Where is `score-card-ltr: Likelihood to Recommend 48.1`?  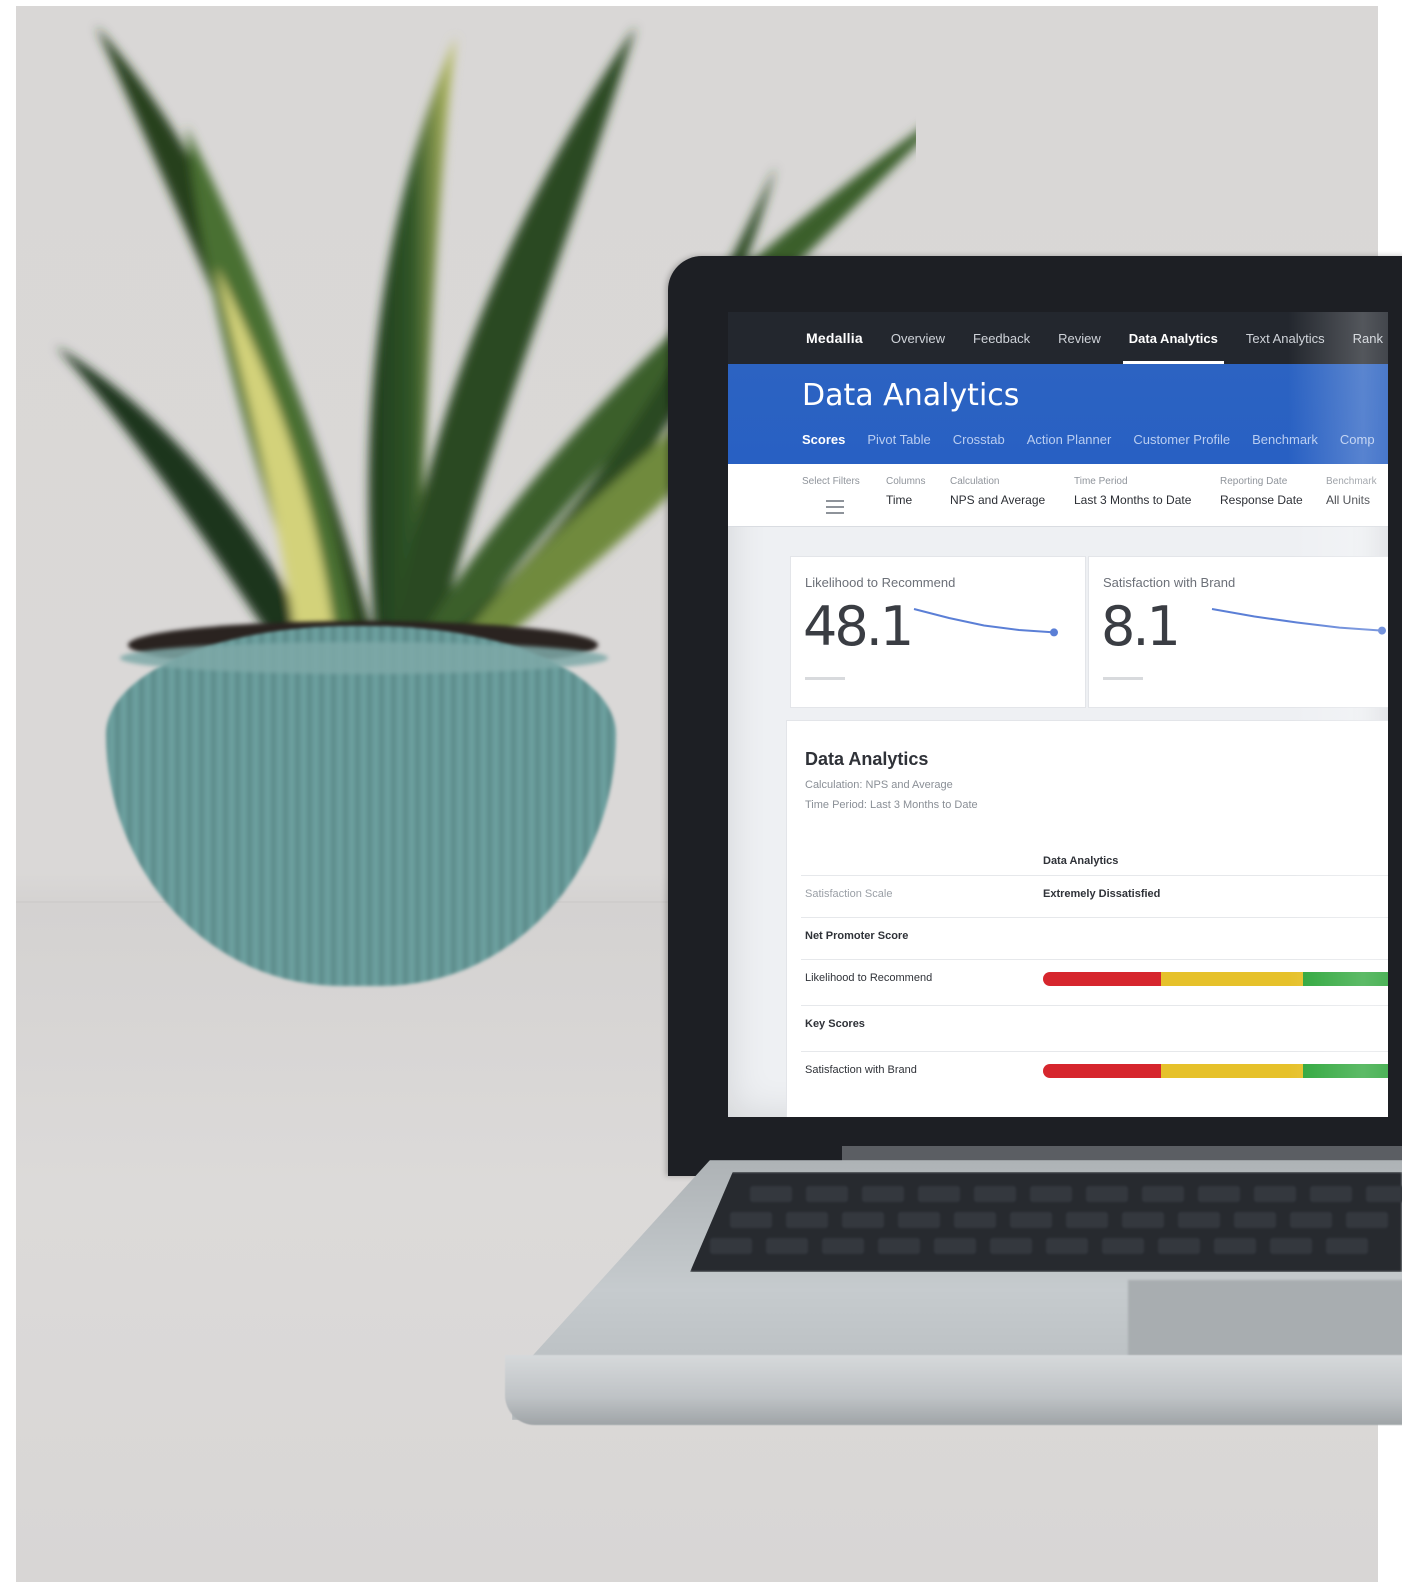 score-card-ltr: Likelihood to Recommend 48.1 is located at coordinates (938, 632).